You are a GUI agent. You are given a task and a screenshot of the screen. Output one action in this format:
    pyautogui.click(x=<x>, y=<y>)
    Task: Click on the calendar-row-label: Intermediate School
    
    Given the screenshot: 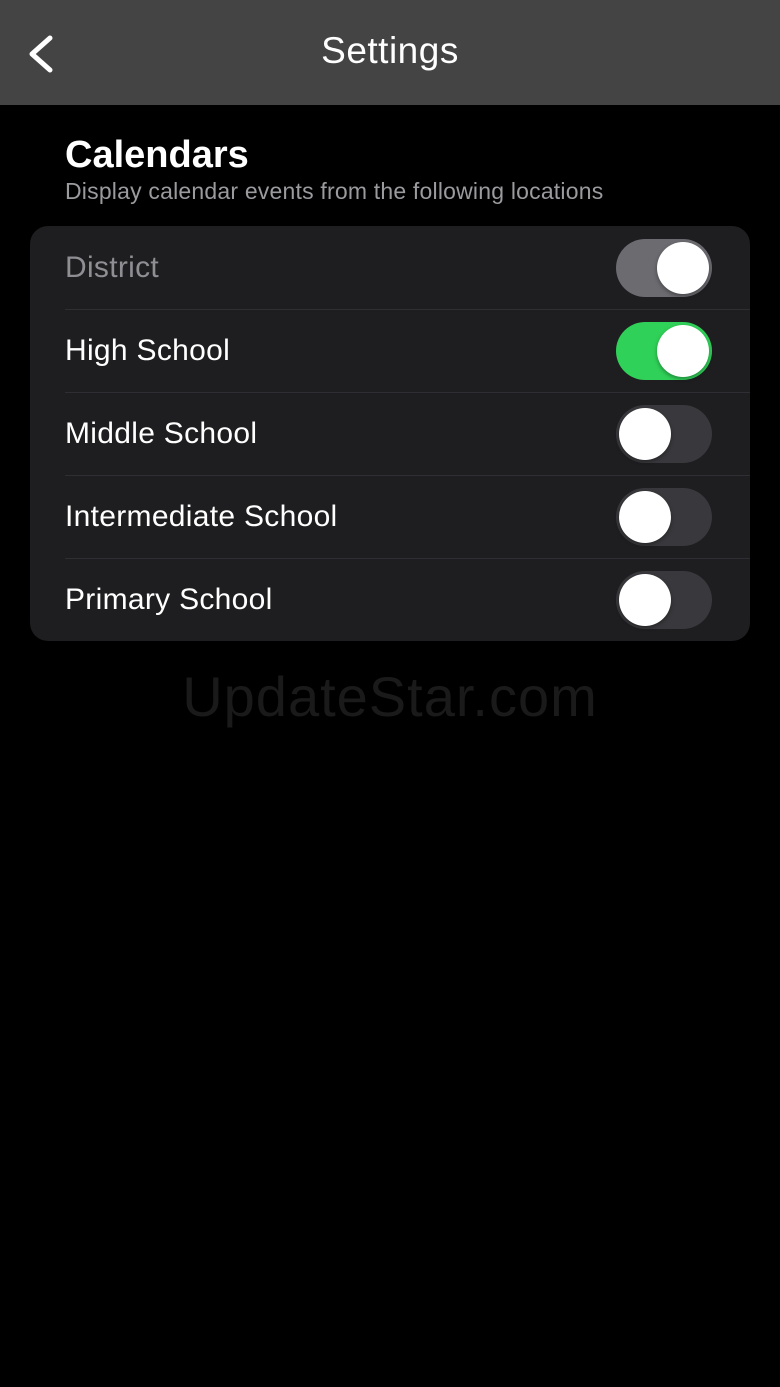 What is the action you would take?
    pyautogui.click(x=201, y=516)
    